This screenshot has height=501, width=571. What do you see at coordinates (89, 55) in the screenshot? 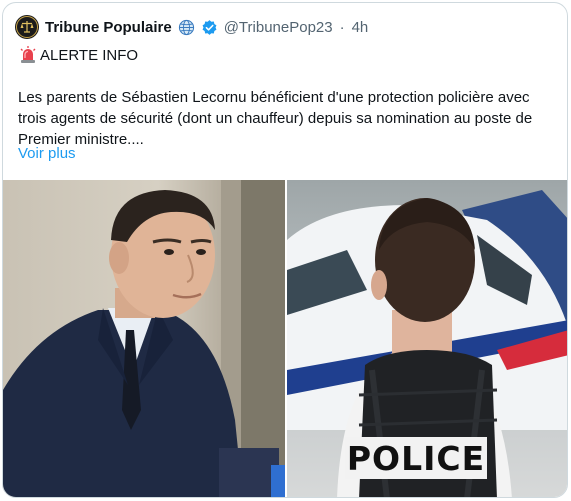
I see `alert-label: ALERTE INFO` at bounding box center [89, 55].